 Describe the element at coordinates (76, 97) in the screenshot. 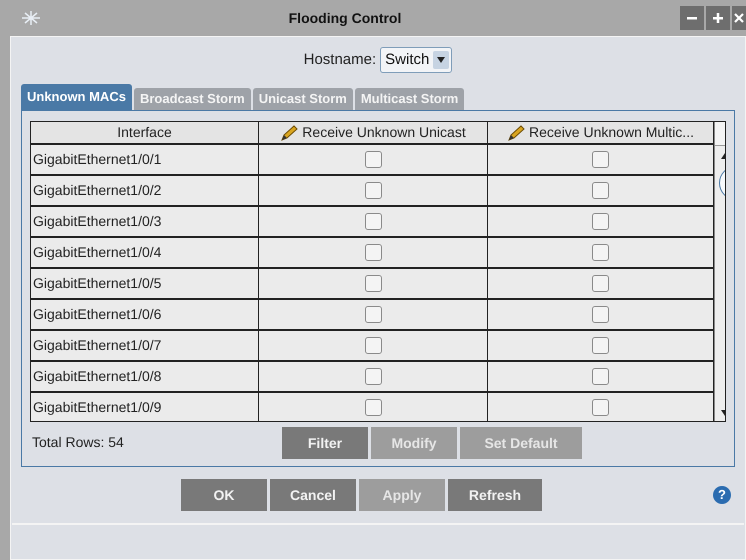

I see `tab: Unknown MACs` at that location.